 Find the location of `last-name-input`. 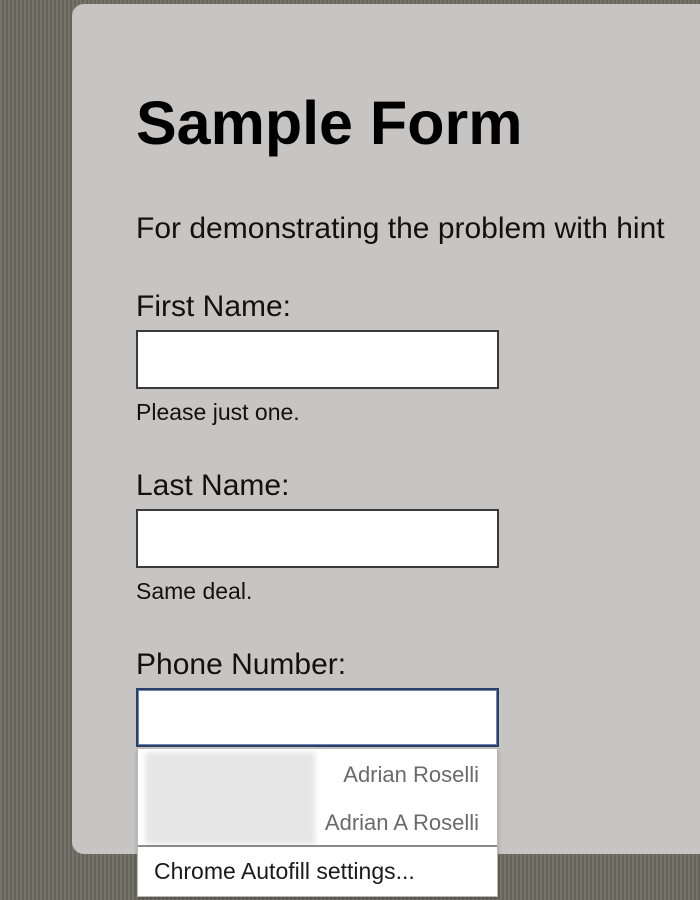

last-name-input is located at coordinates (317, 538).